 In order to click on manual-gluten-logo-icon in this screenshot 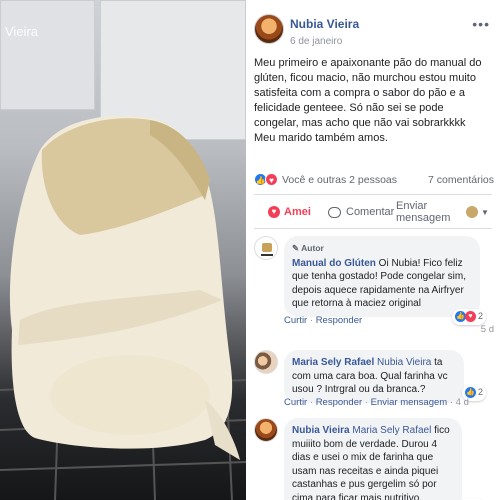, I will do `click(266, 248)`.